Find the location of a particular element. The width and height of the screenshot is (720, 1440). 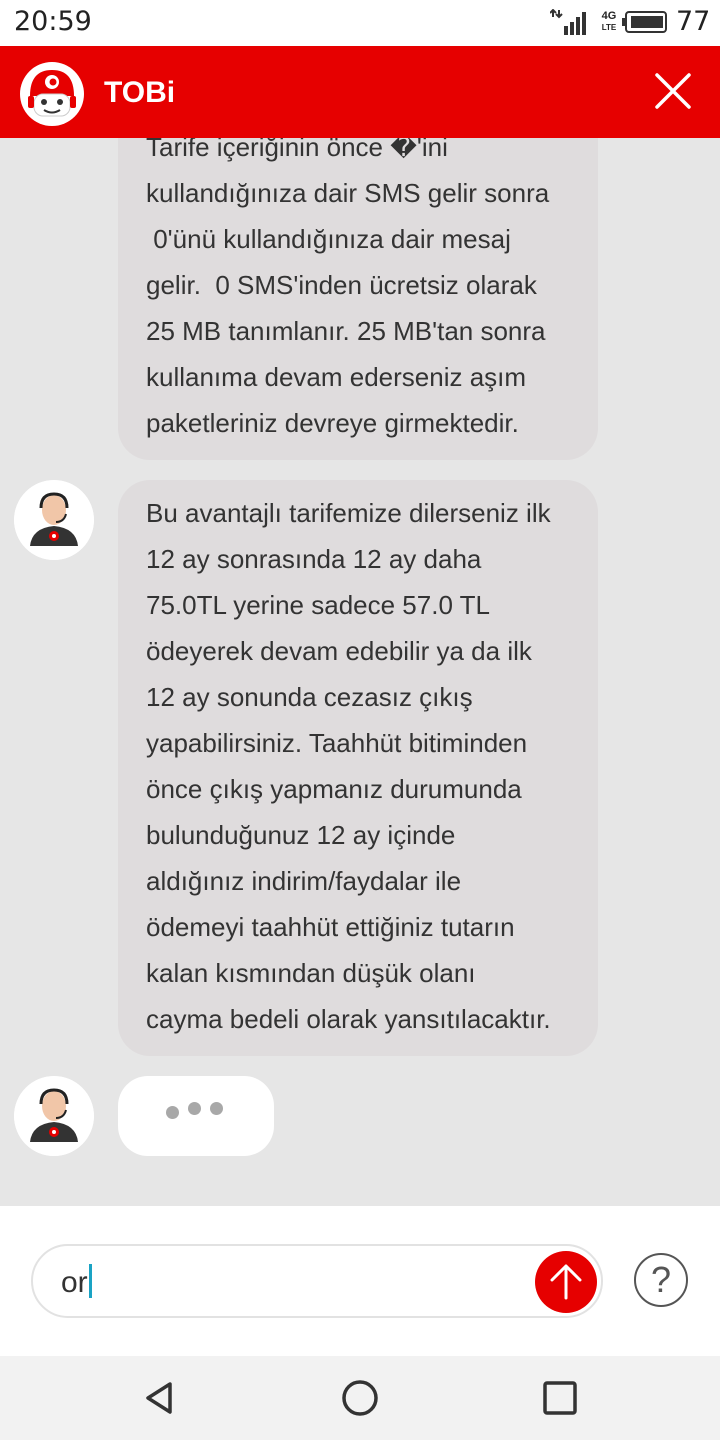

recents-icon is located at coordinates (560, 1398).